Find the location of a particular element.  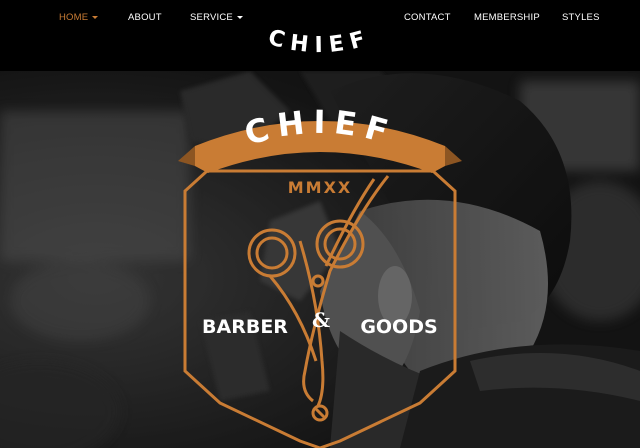

nav-membership-label: MEMBERSHIP is located at coordinates (507, 17).